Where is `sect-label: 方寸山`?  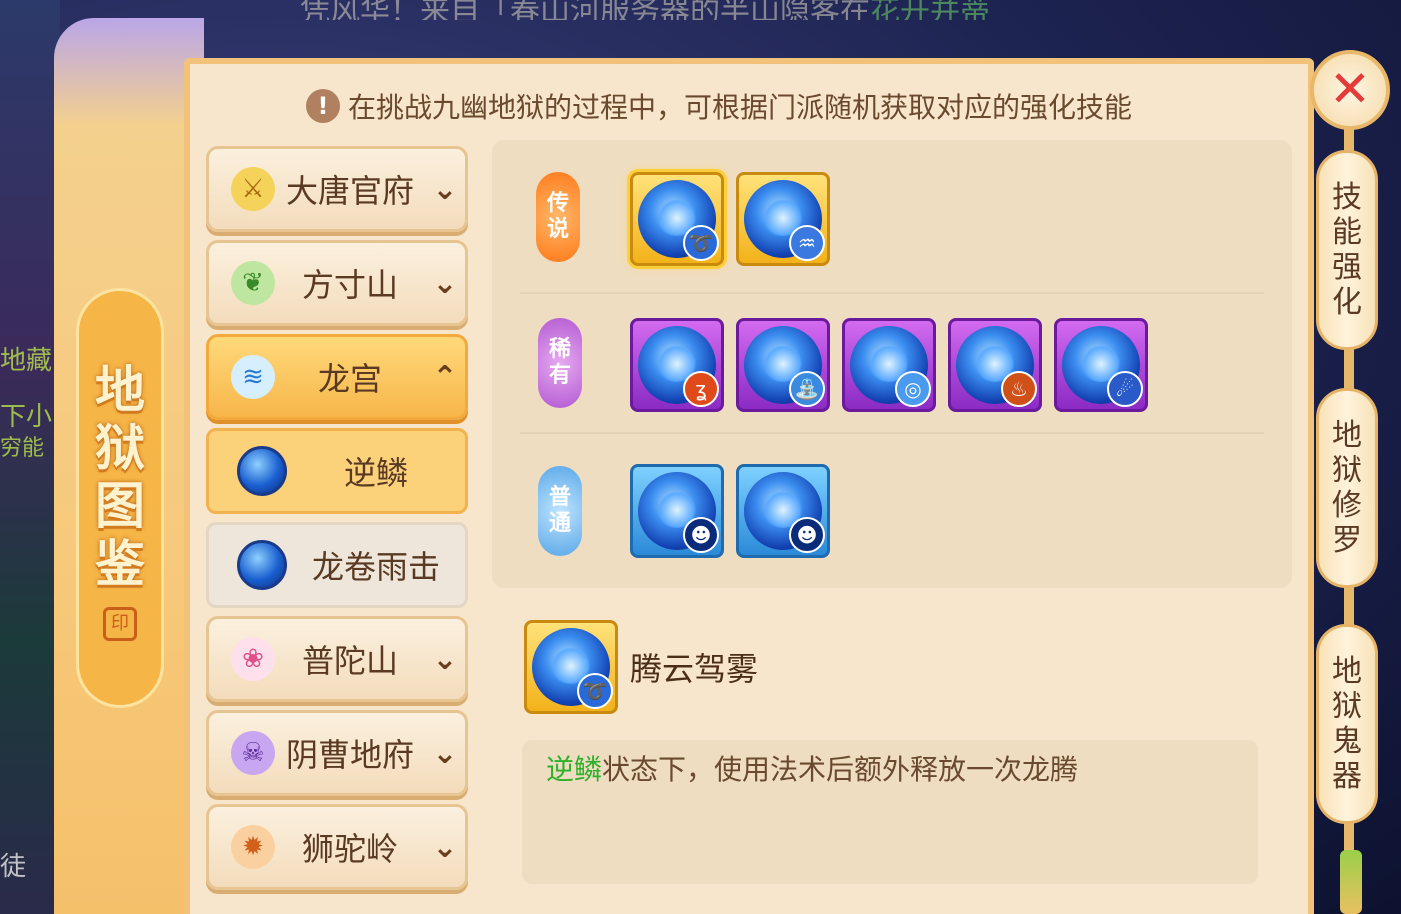 sect-label: 方寸山 is located at coordinates (349, 285).